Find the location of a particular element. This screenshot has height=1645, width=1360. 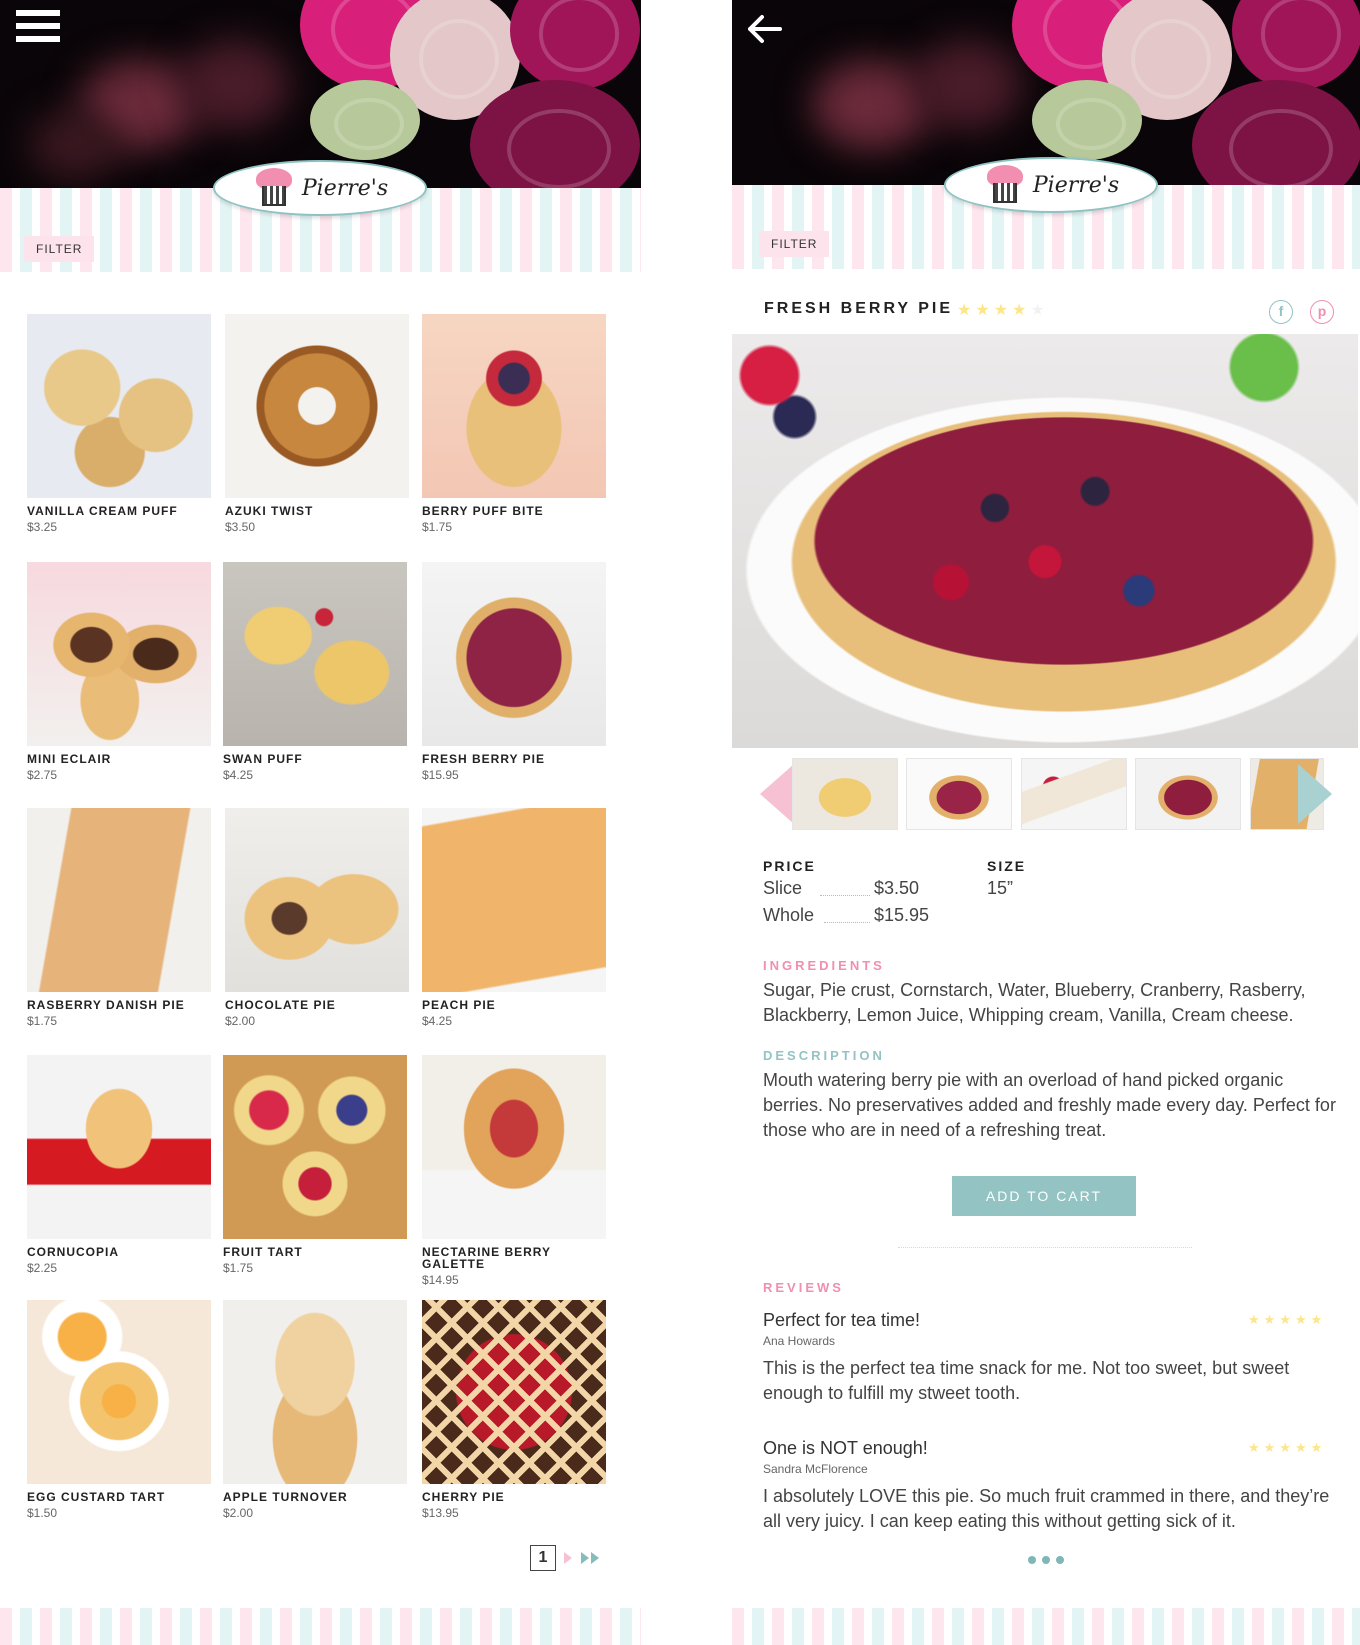

price-option-label: Slice is located at coordinates (783, 888).